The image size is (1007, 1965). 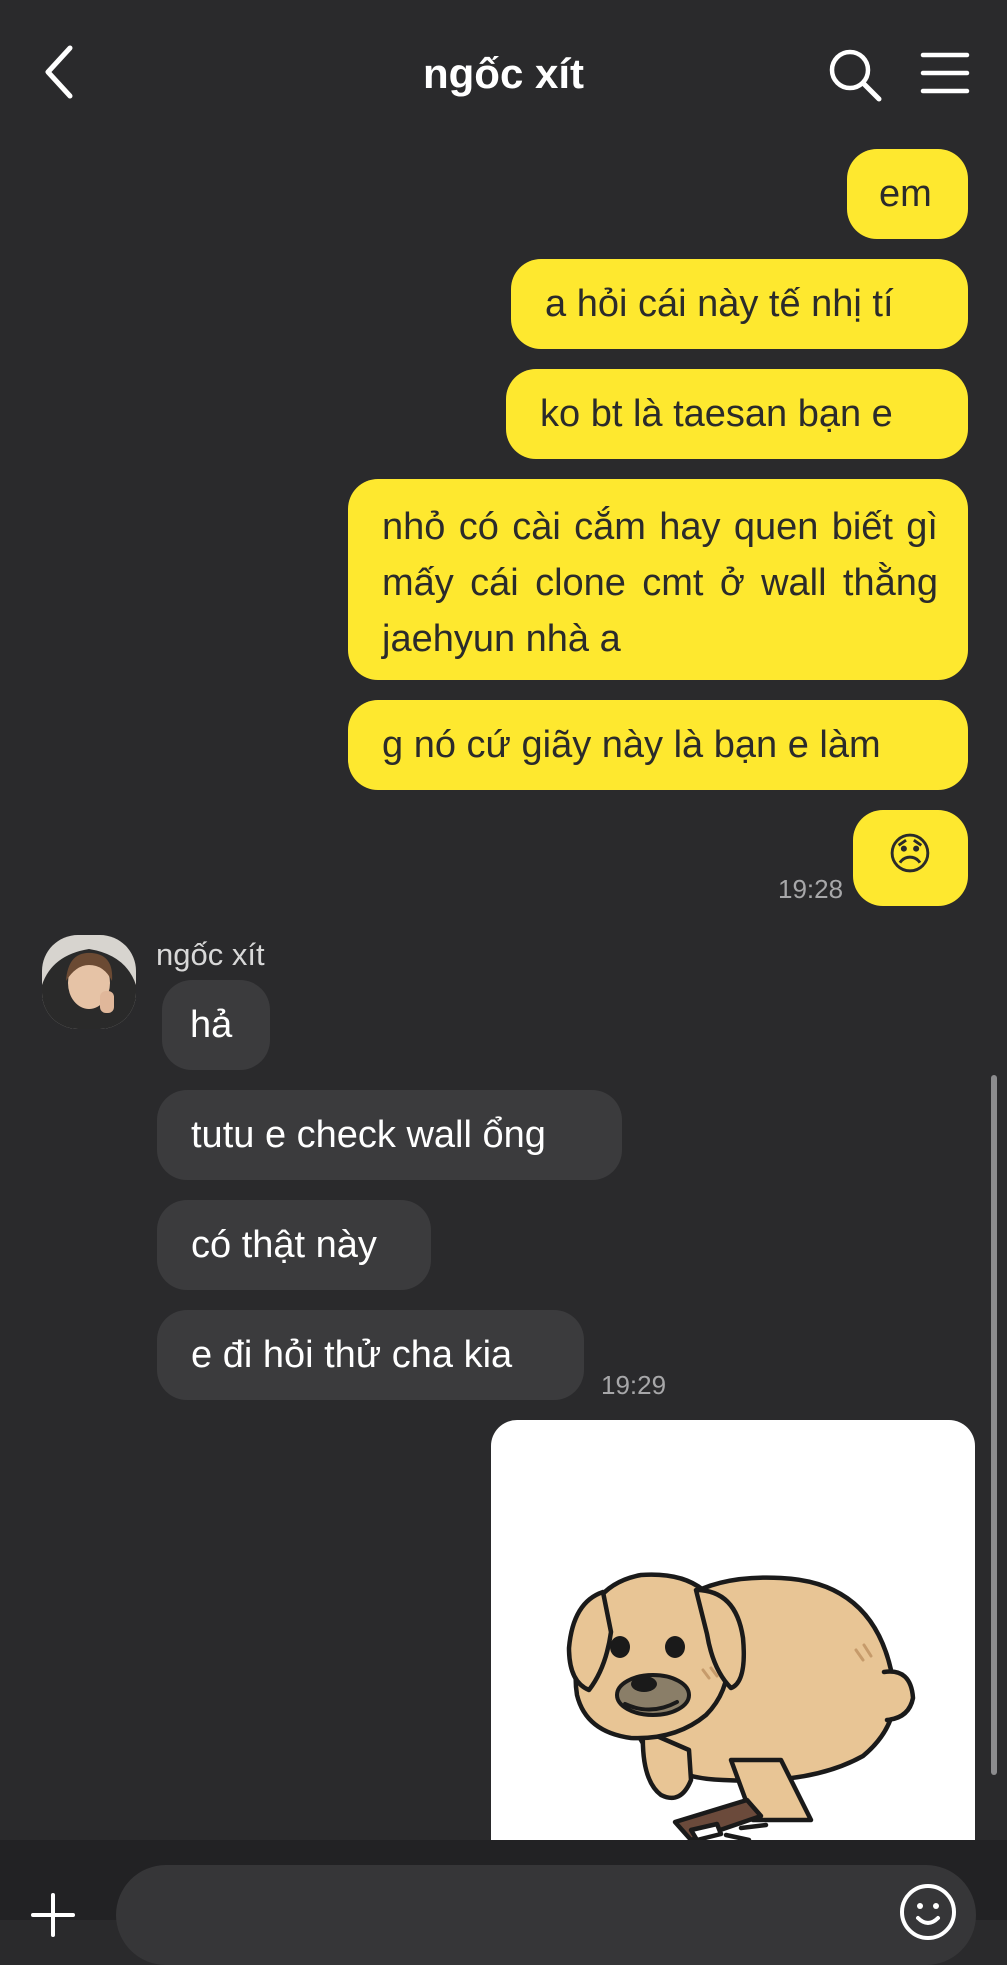 What do you see at coordinates (658, 745) in the screenshot?
I see `outgoing-message: g nó cứ giãy này là bạn e làm` at bounding box center [658, 745].